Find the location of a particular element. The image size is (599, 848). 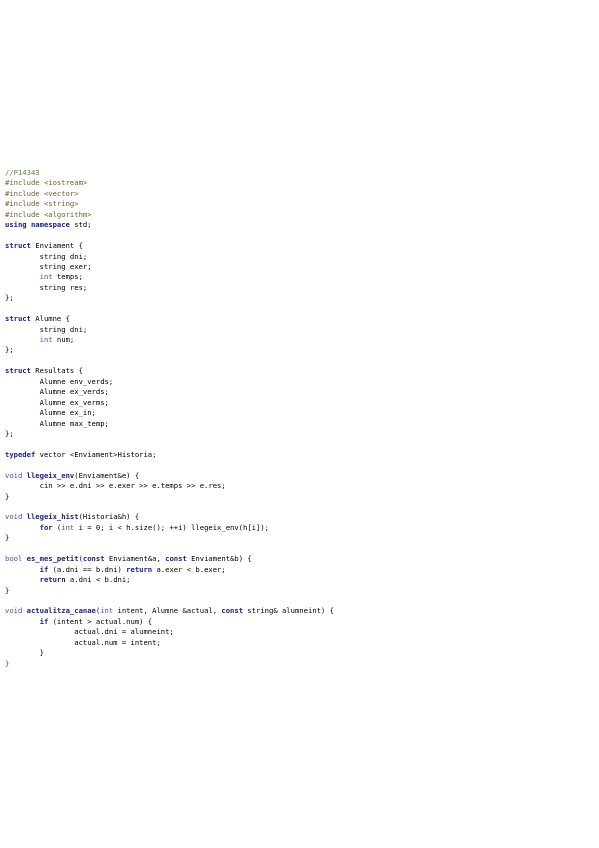

code-line: void llegeix_hist(Historia&h) { is located at coordinates (169, 517).